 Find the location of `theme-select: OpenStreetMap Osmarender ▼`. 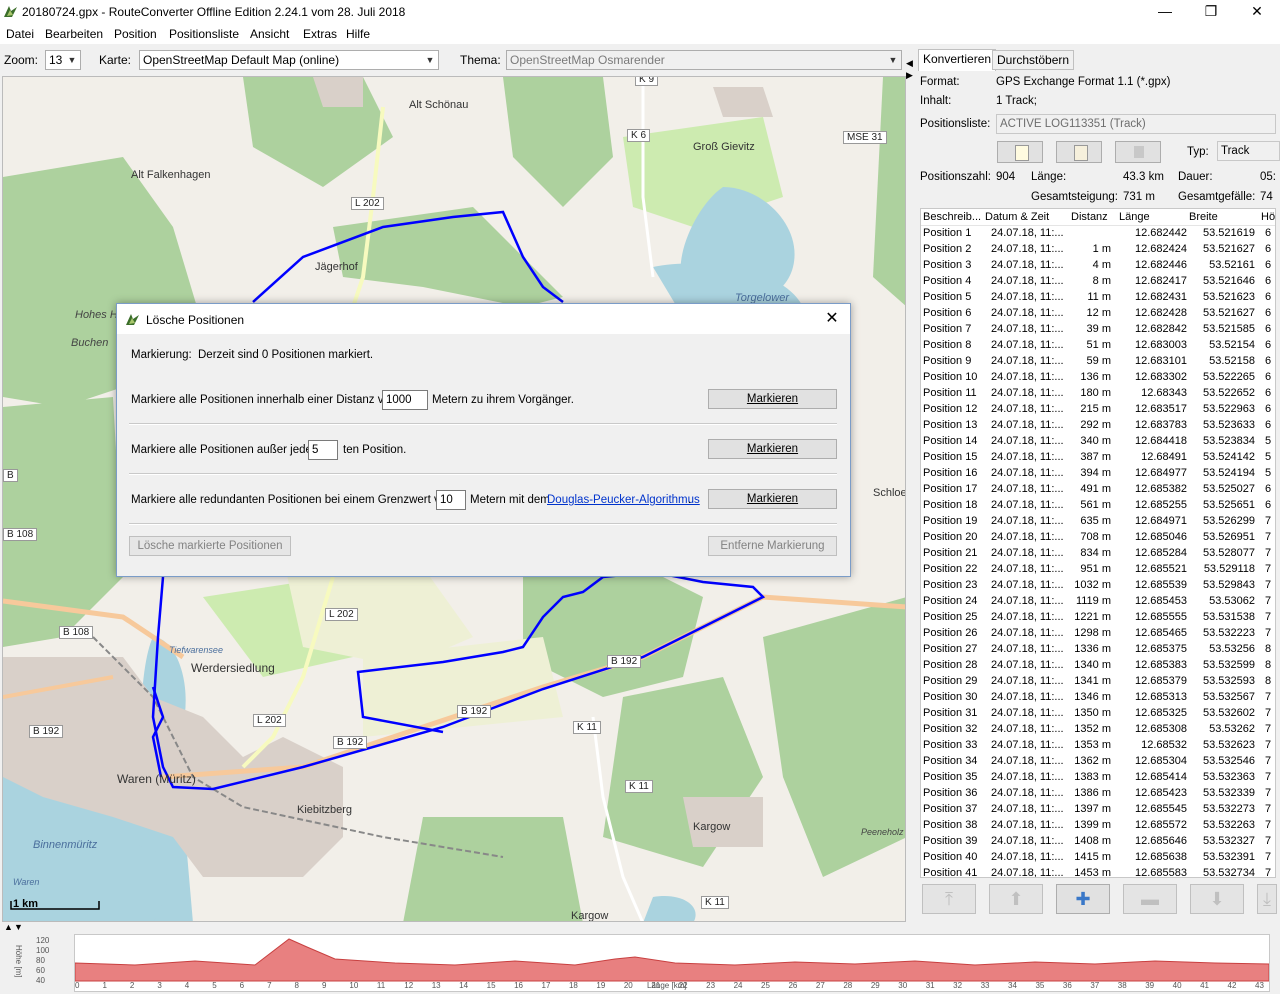

theme-select: OpenStreetMap Osmarender ▼ is located at coordinates (704, 60).